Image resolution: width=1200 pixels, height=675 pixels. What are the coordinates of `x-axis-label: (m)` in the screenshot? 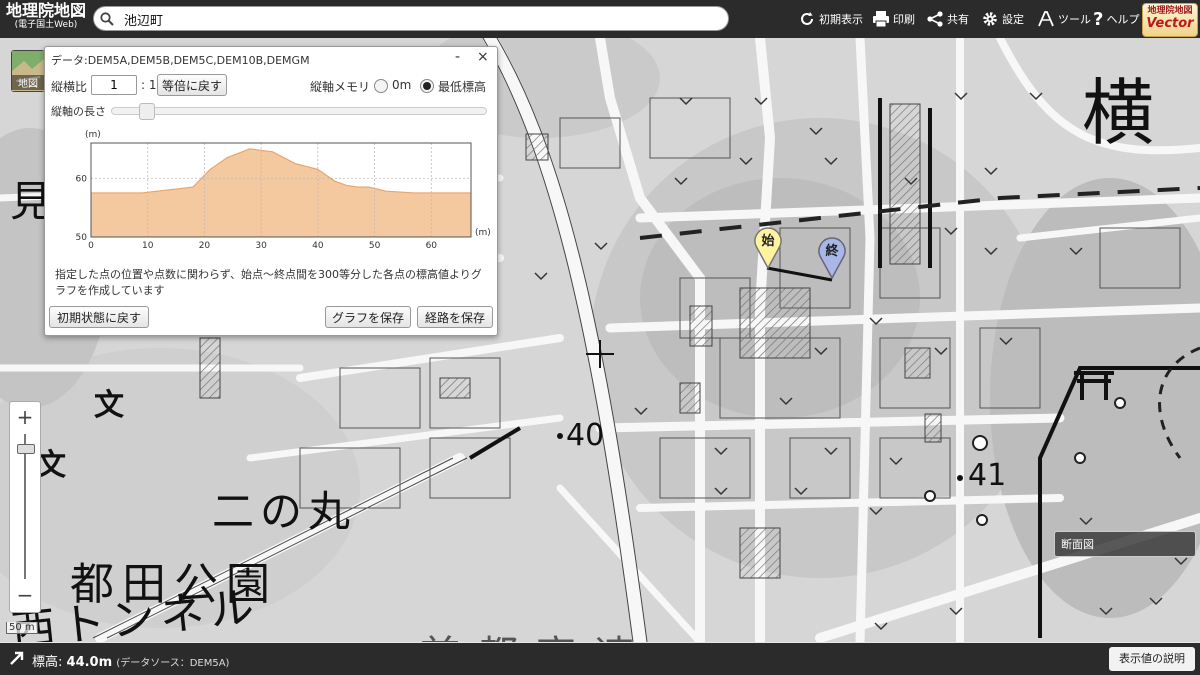 It's located at (483, 233).